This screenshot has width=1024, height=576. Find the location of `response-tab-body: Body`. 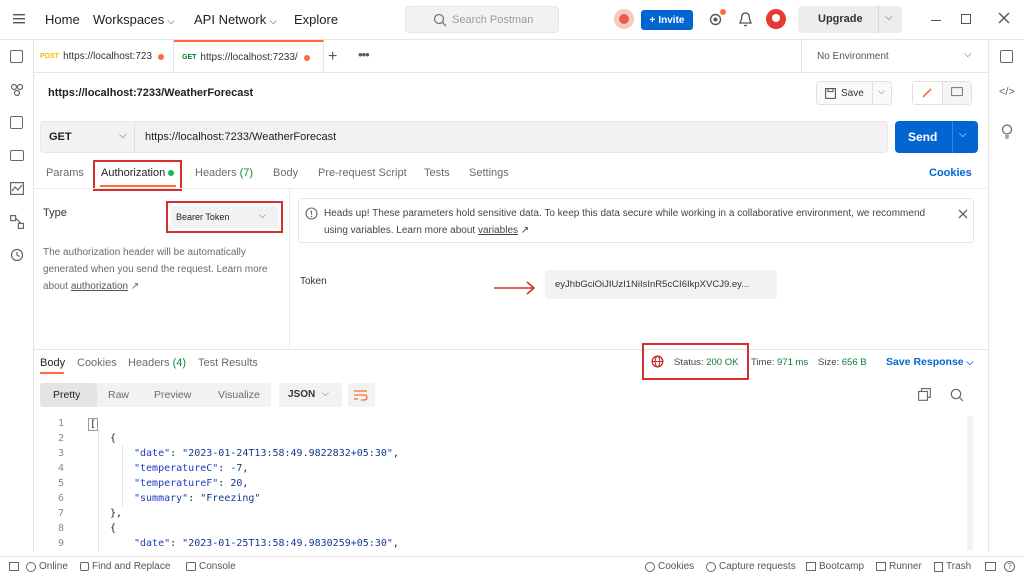

response-tab-body: Body is located at coordinates (52, 363).